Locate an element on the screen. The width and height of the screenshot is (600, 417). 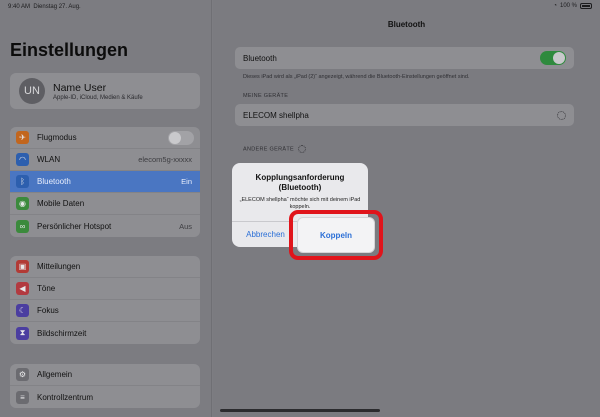
gear-icon: ⚙ is located at coordinates (22, 374).